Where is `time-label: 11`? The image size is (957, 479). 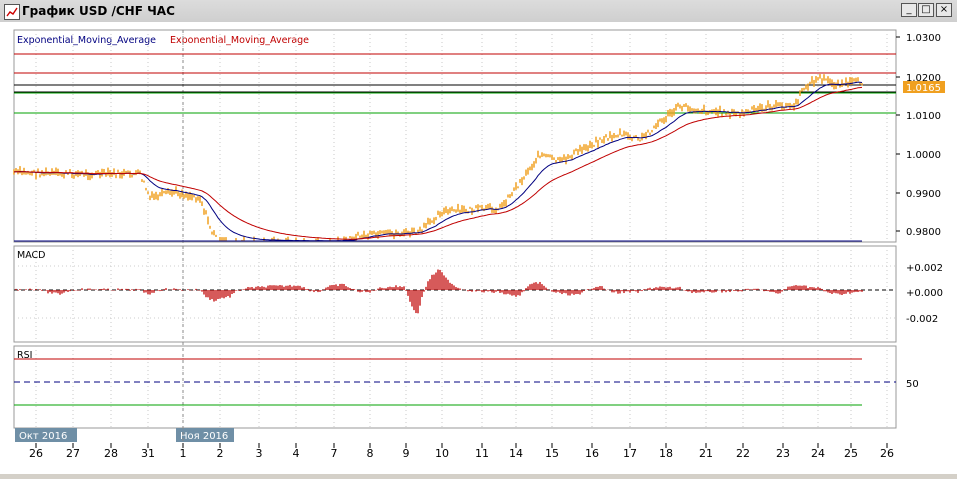 time-label: 11 is located at coordinates (482, 453).